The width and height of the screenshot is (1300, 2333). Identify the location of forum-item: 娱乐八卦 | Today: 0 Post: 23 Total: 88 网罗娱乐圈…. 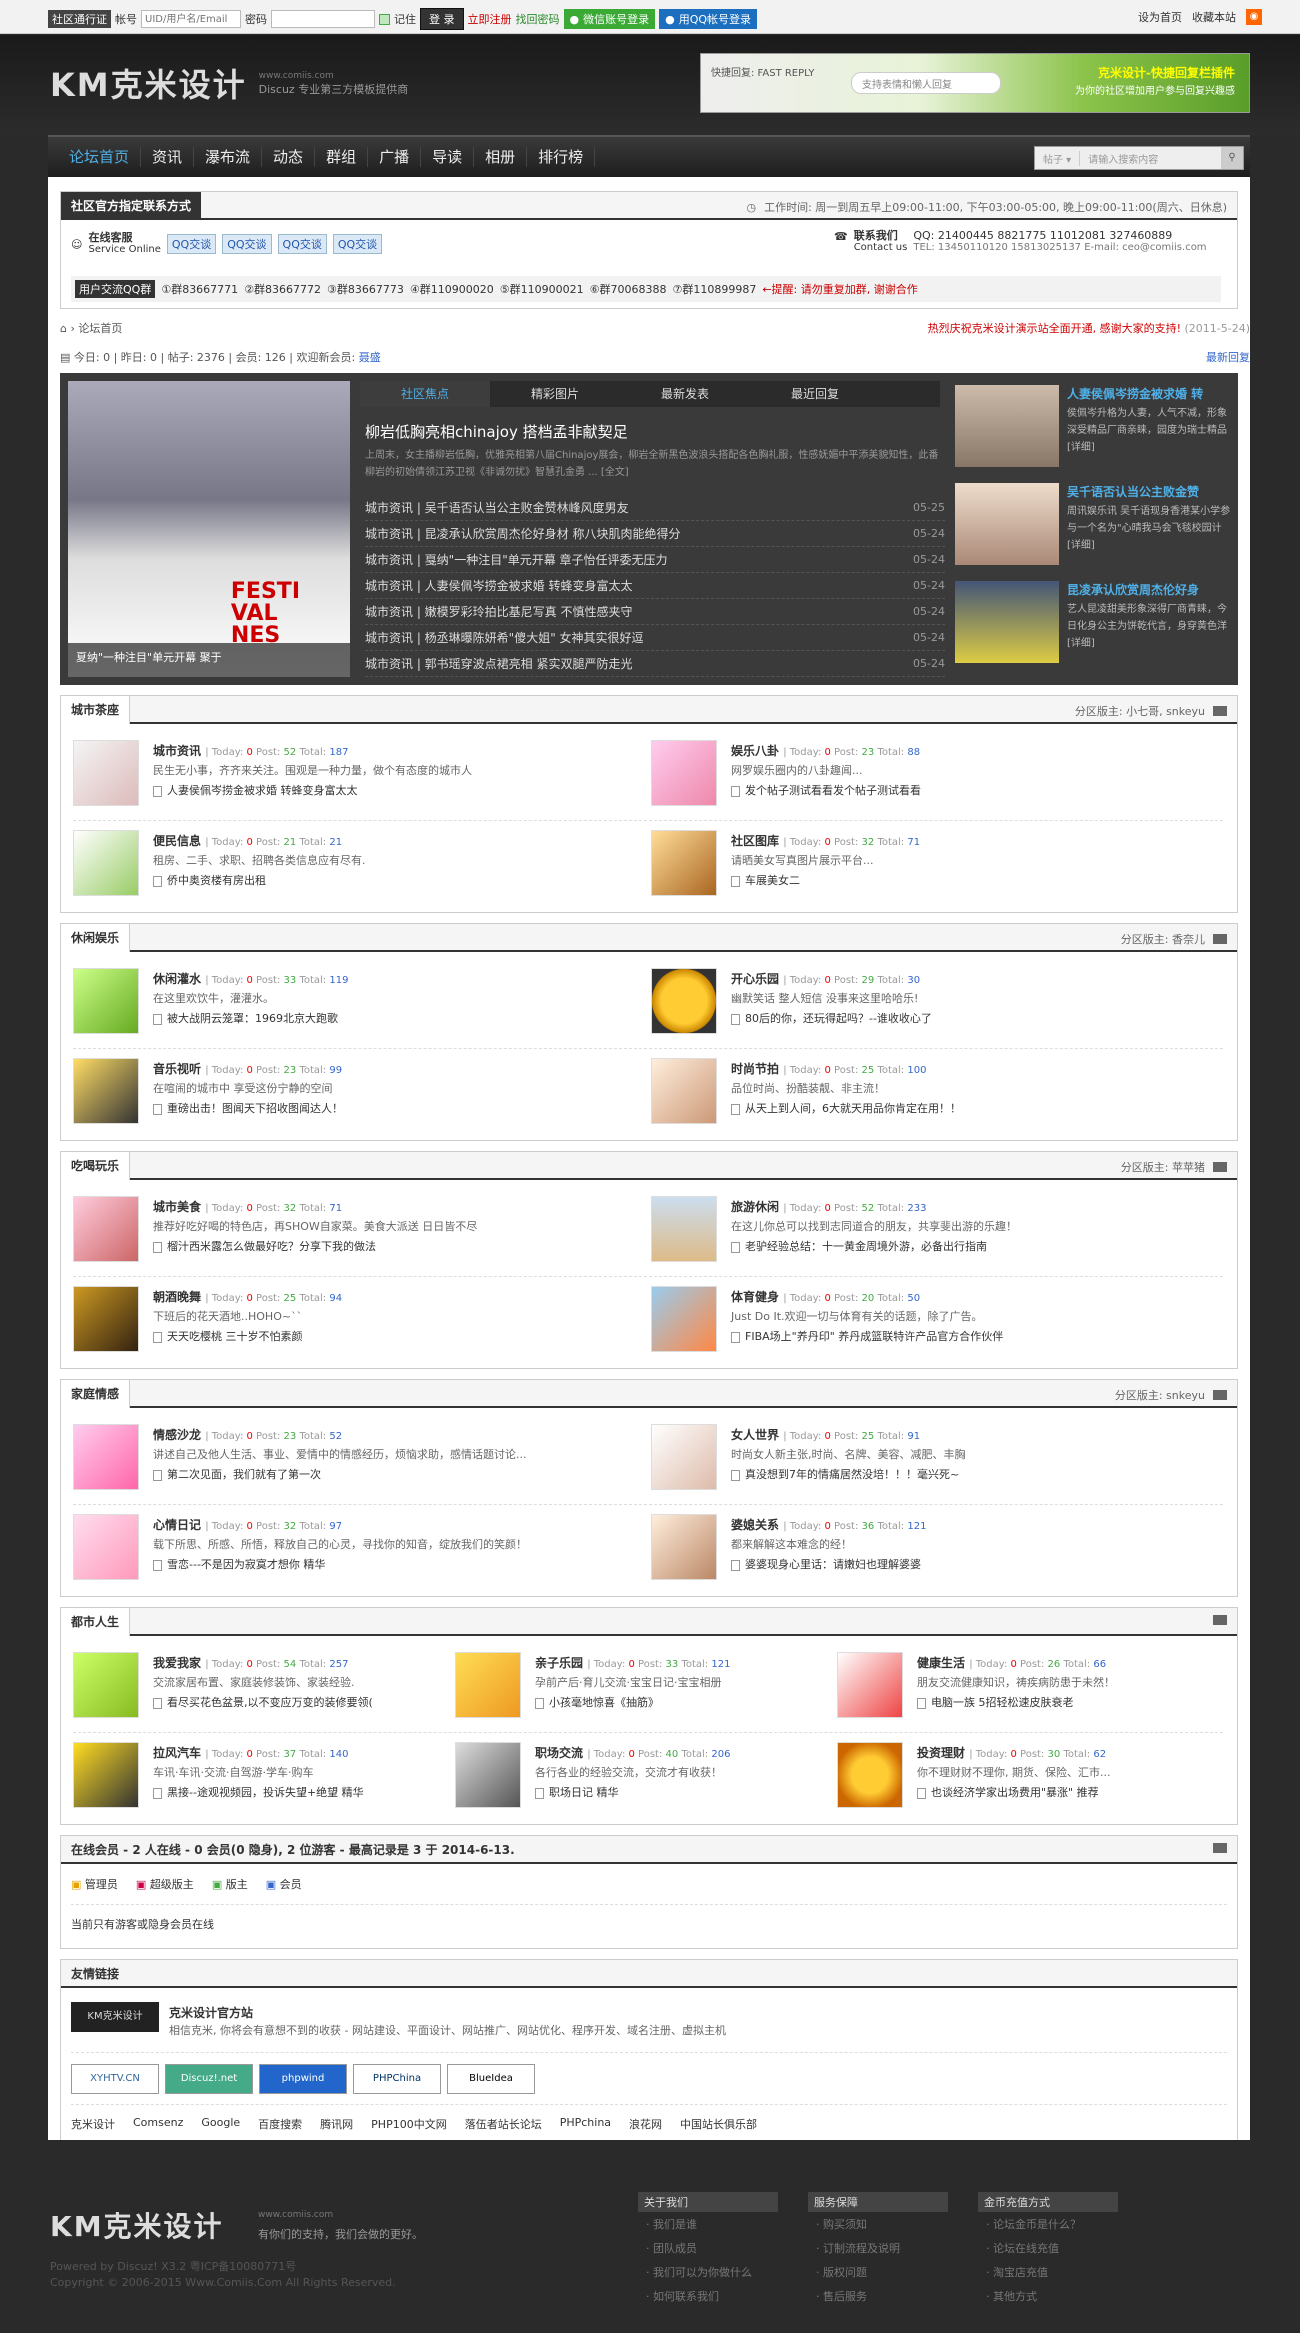
(931, 784).